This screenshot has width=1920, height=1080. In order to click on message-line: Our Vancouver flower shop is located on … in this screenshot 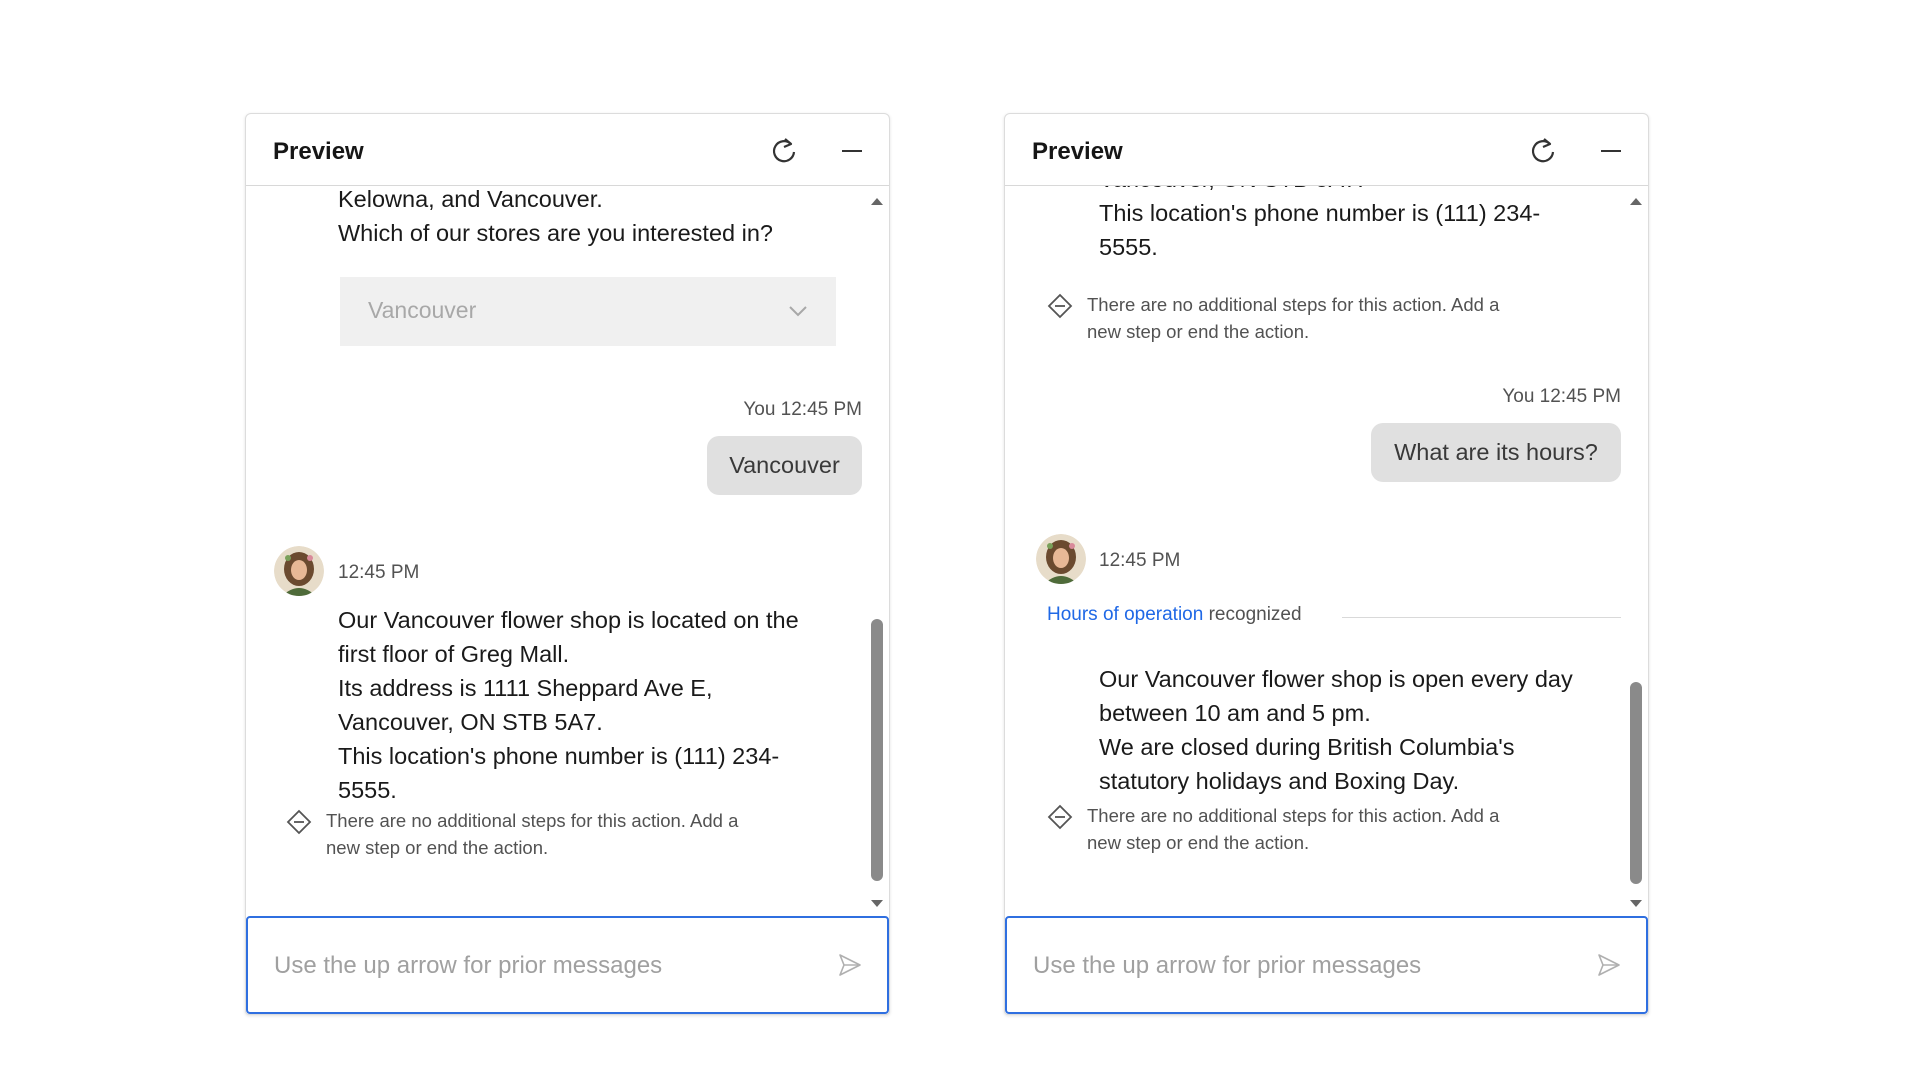, I will do `click(568, 620)`.